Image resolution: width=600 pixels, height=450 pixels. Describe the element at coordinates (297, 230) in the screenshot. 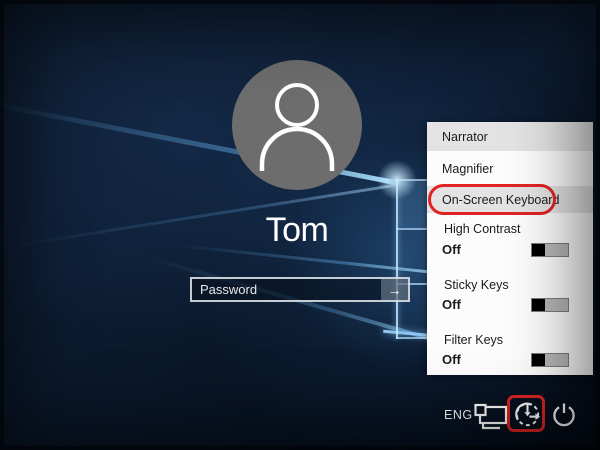

I see `username-label: Tom` at that location.